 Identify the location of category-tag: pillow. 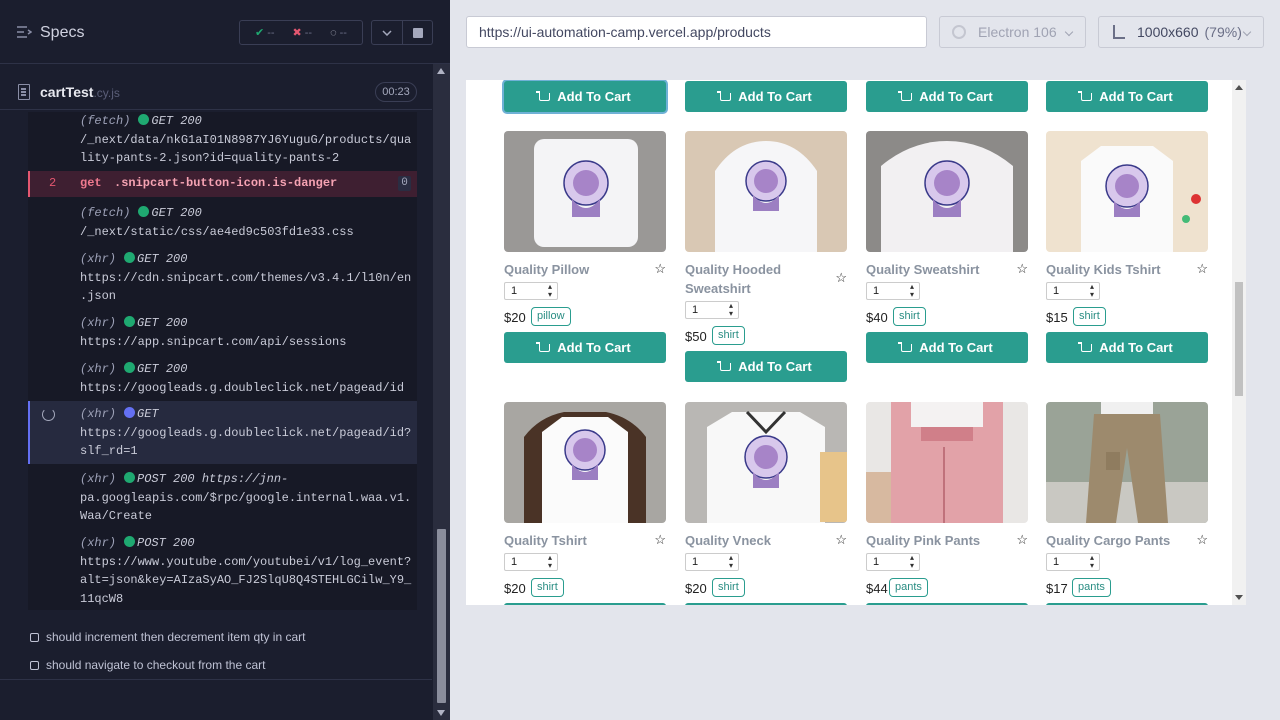
(551, 316).